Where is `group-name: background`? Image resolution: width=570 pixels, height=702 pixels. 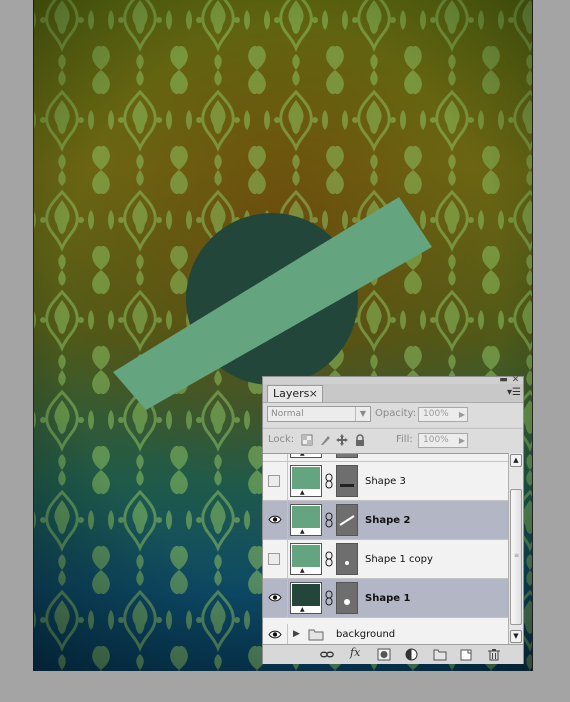
group-name: background is located at coordinates (365, 634).